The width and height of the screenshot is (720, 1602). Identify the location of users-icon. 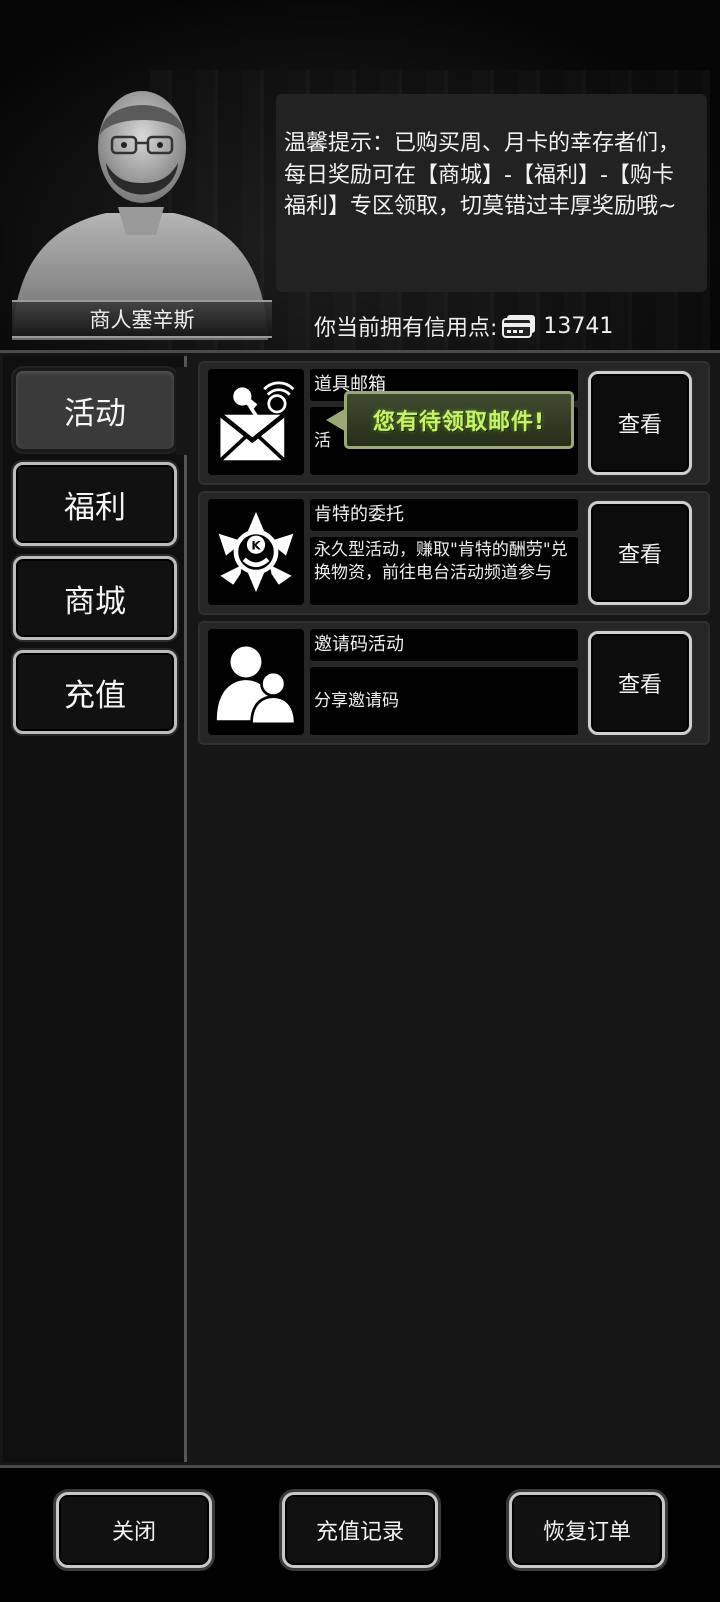
(256, 682).